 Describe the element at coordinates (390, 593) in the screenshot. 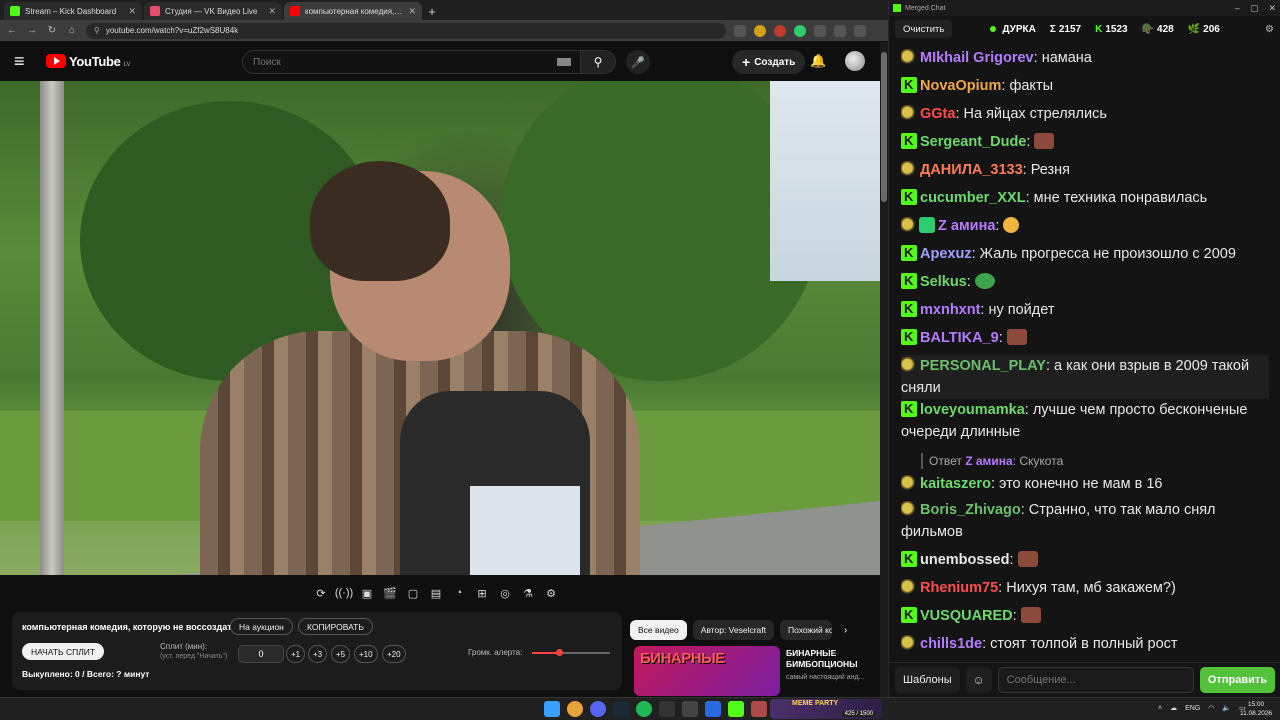

I see `clapper-icon: 🎬` at that location.